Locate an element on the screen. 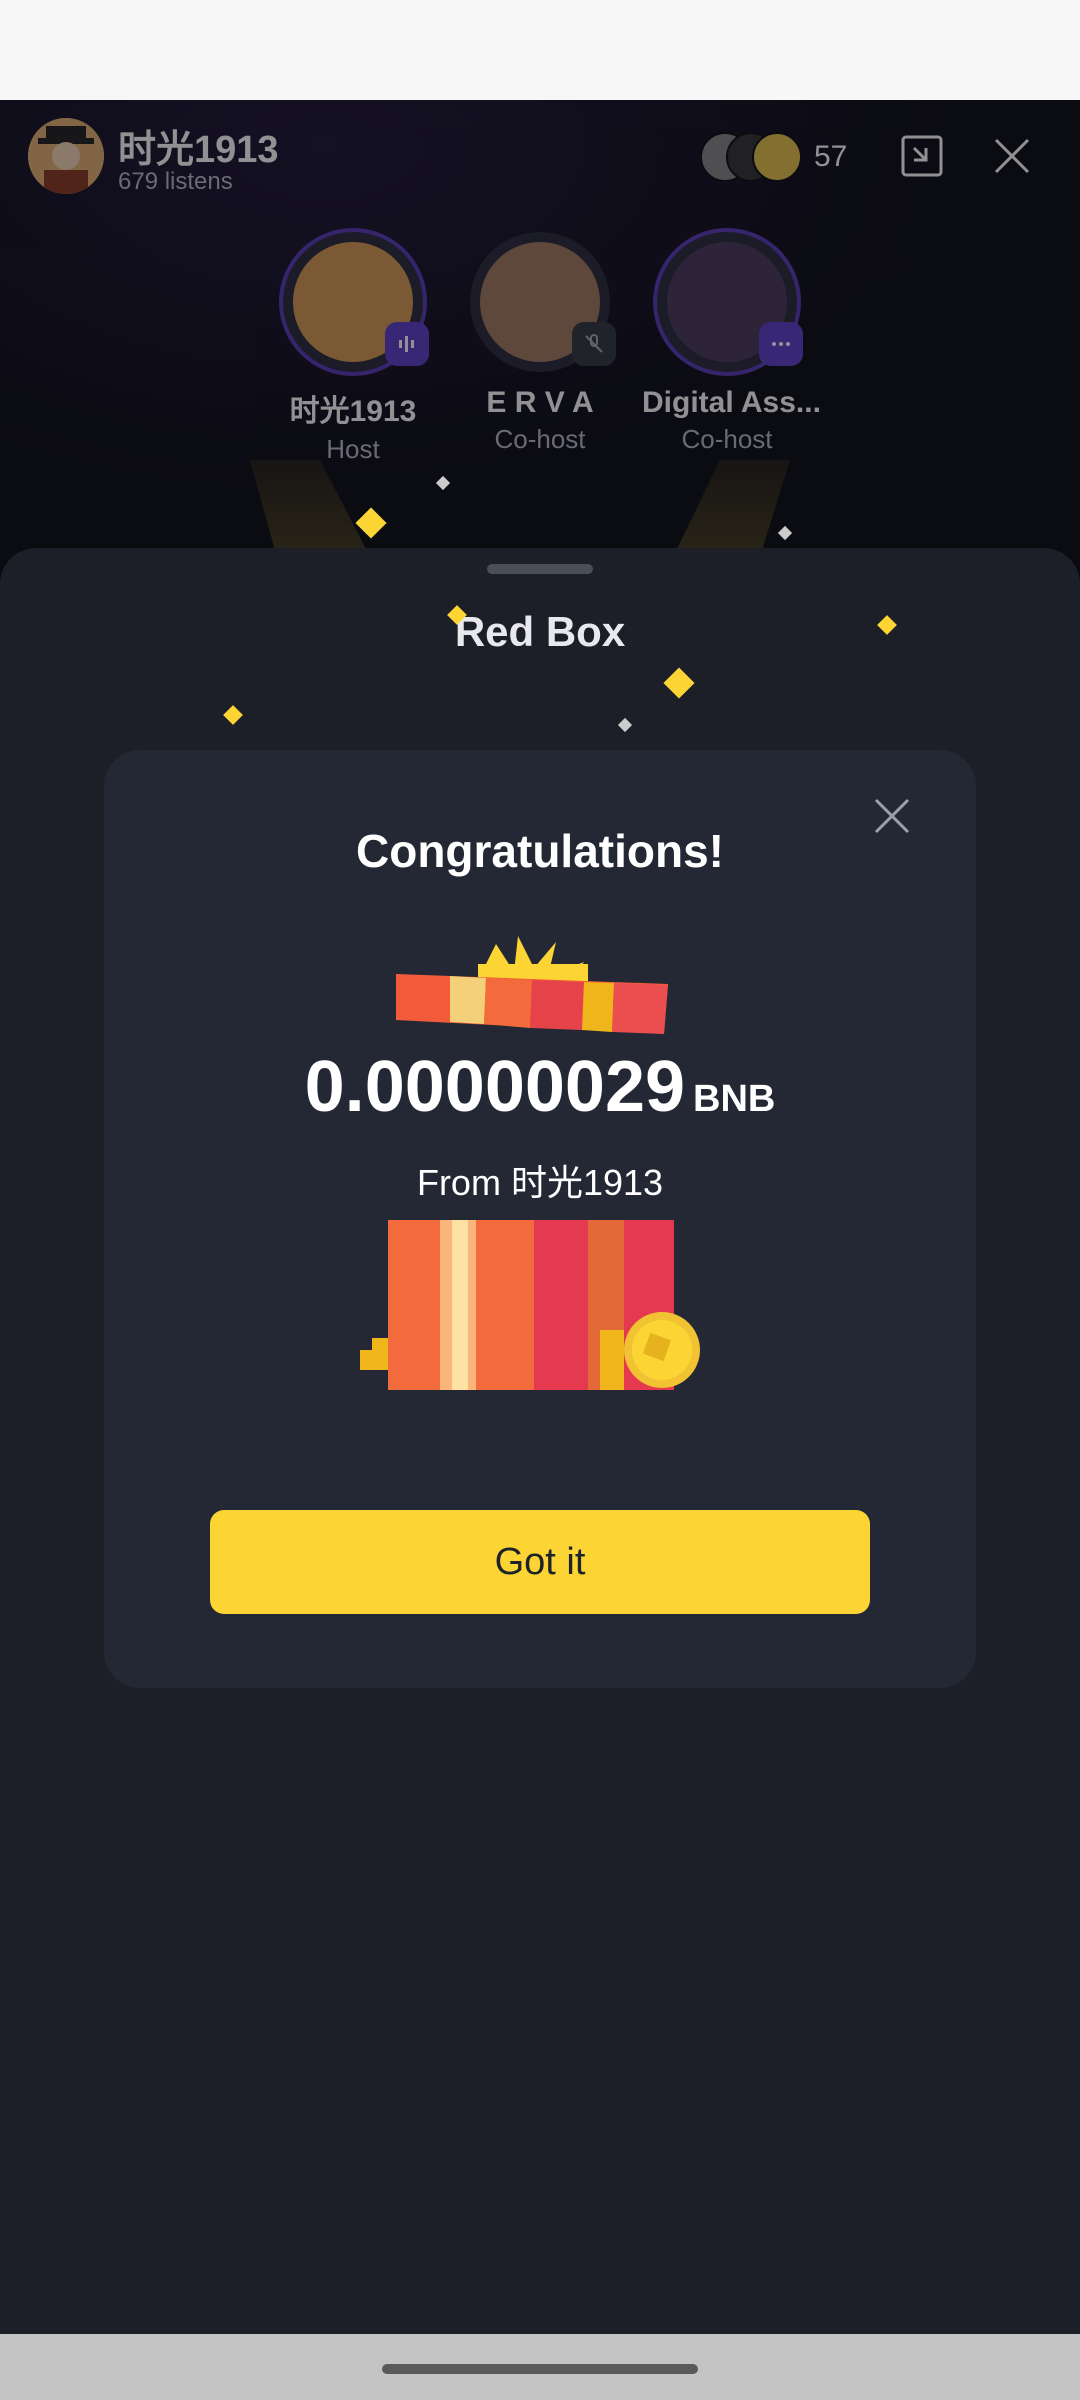  listens-count: 679 listens is located at coordinates (175, 181).